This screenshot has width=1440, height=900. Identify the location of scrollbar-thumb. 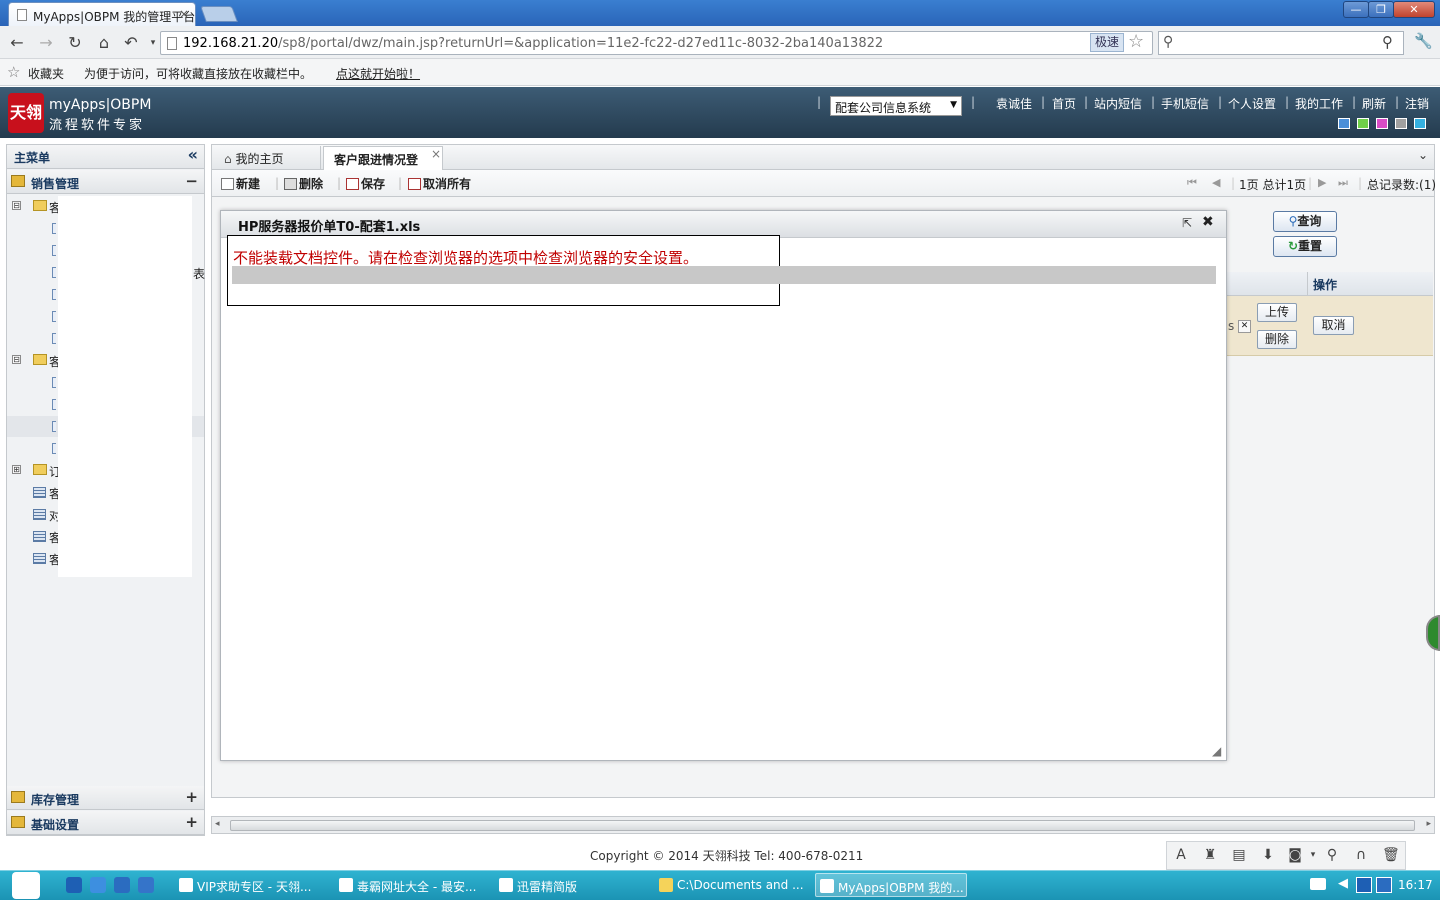
(822, 825).